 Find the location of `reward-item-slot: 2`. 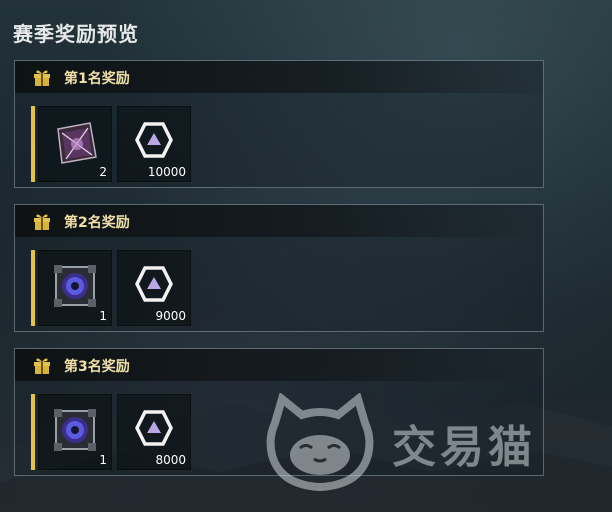

reward-item-slot: 2 is located at coordinates (75, 144).